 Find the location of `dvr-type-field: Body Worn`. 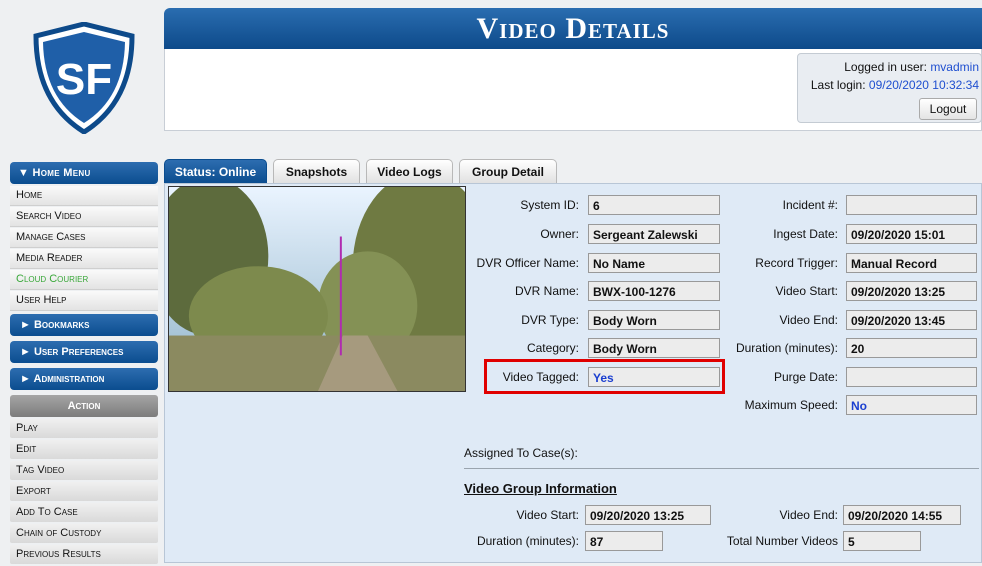

dvr-type-field: Body Worn is located at coordinates (654, 320).